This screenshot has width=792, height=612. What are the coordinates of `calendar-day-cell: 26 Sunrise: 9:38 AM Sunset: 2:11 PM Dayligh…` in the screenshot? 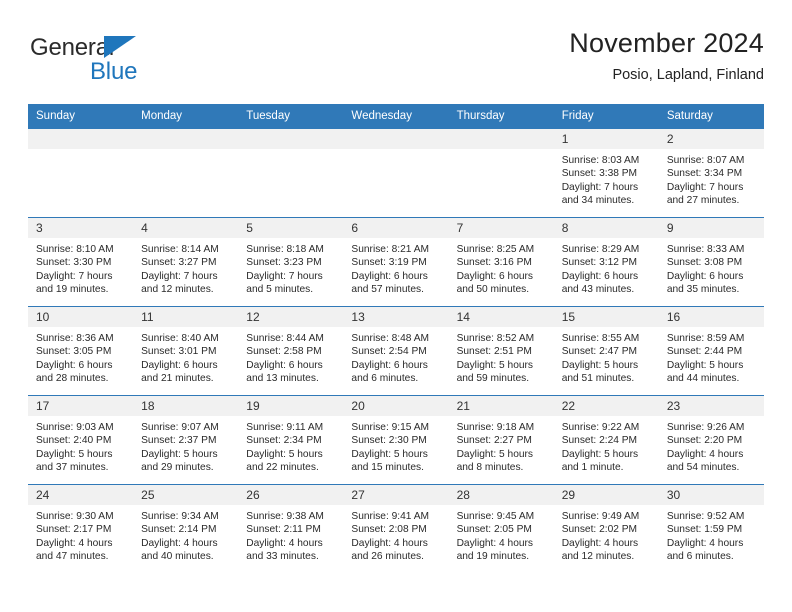 It's located at (291, 529).